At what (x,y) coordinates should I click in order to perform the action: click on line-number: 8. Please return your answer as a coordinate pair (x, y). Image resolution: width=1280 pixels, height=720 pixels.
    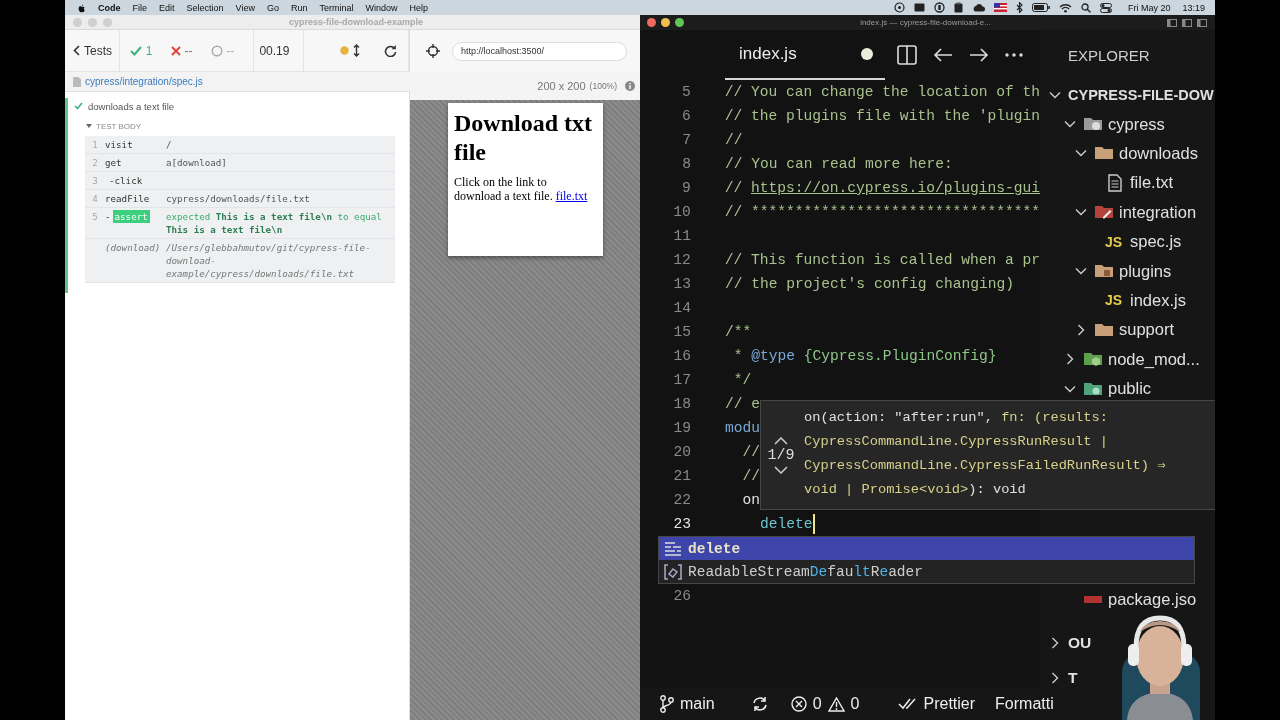
    Looking at the image, I should click on (686, 164).